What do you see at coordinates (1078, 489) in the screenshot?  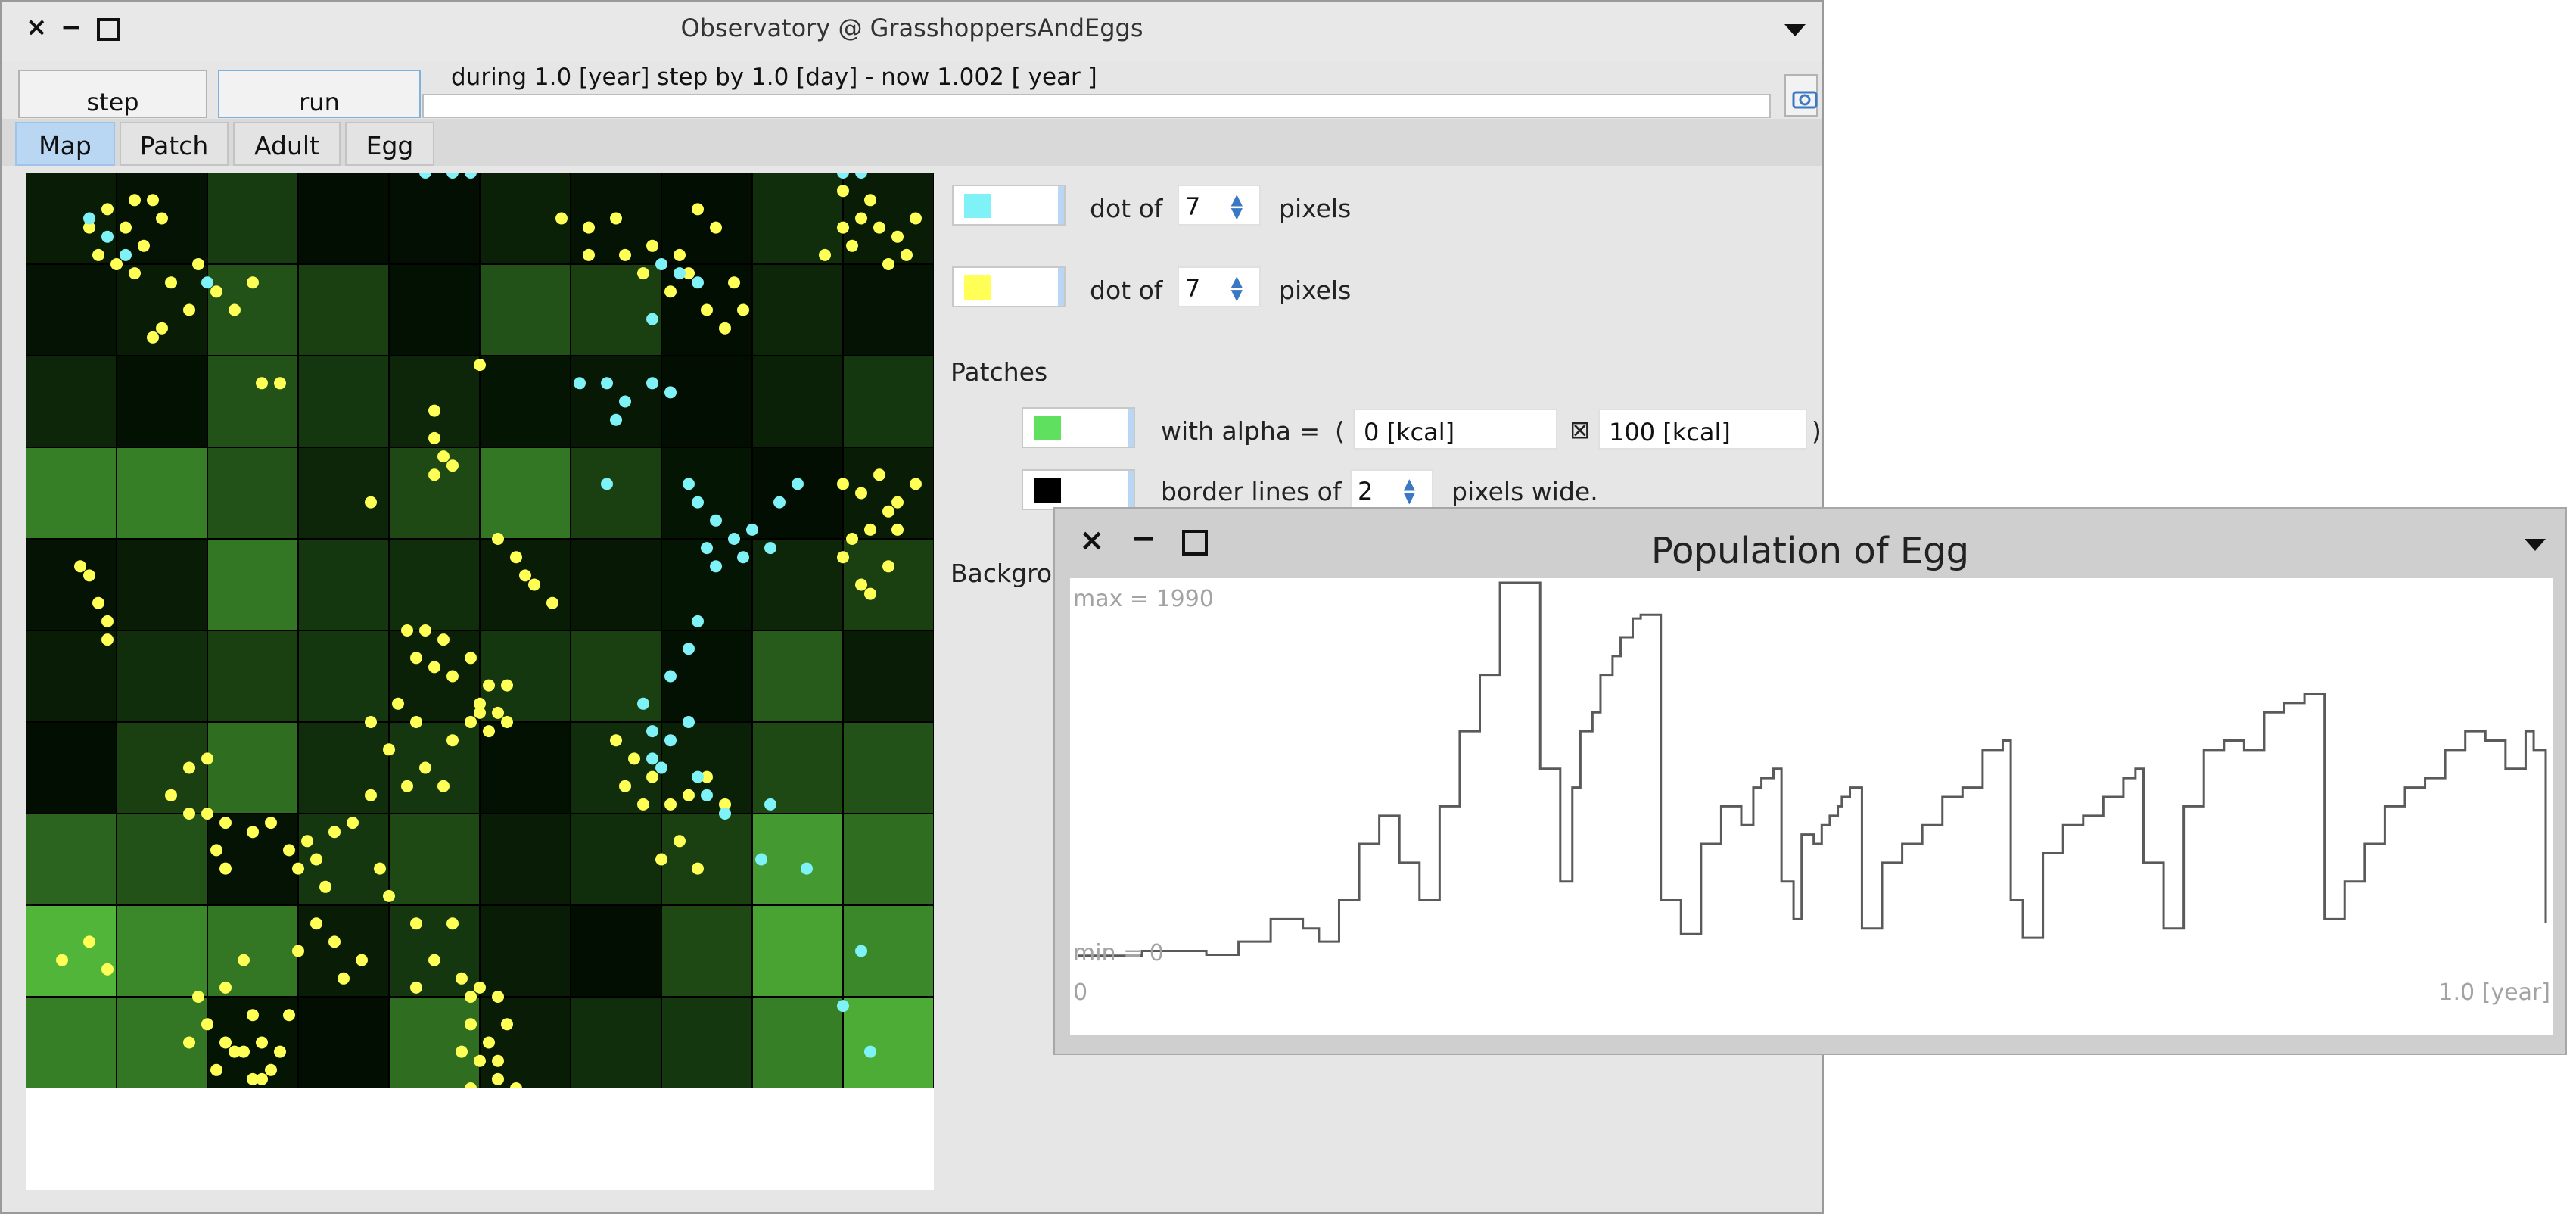 I see `border-color-picker` at bounding box center [1078, 489].